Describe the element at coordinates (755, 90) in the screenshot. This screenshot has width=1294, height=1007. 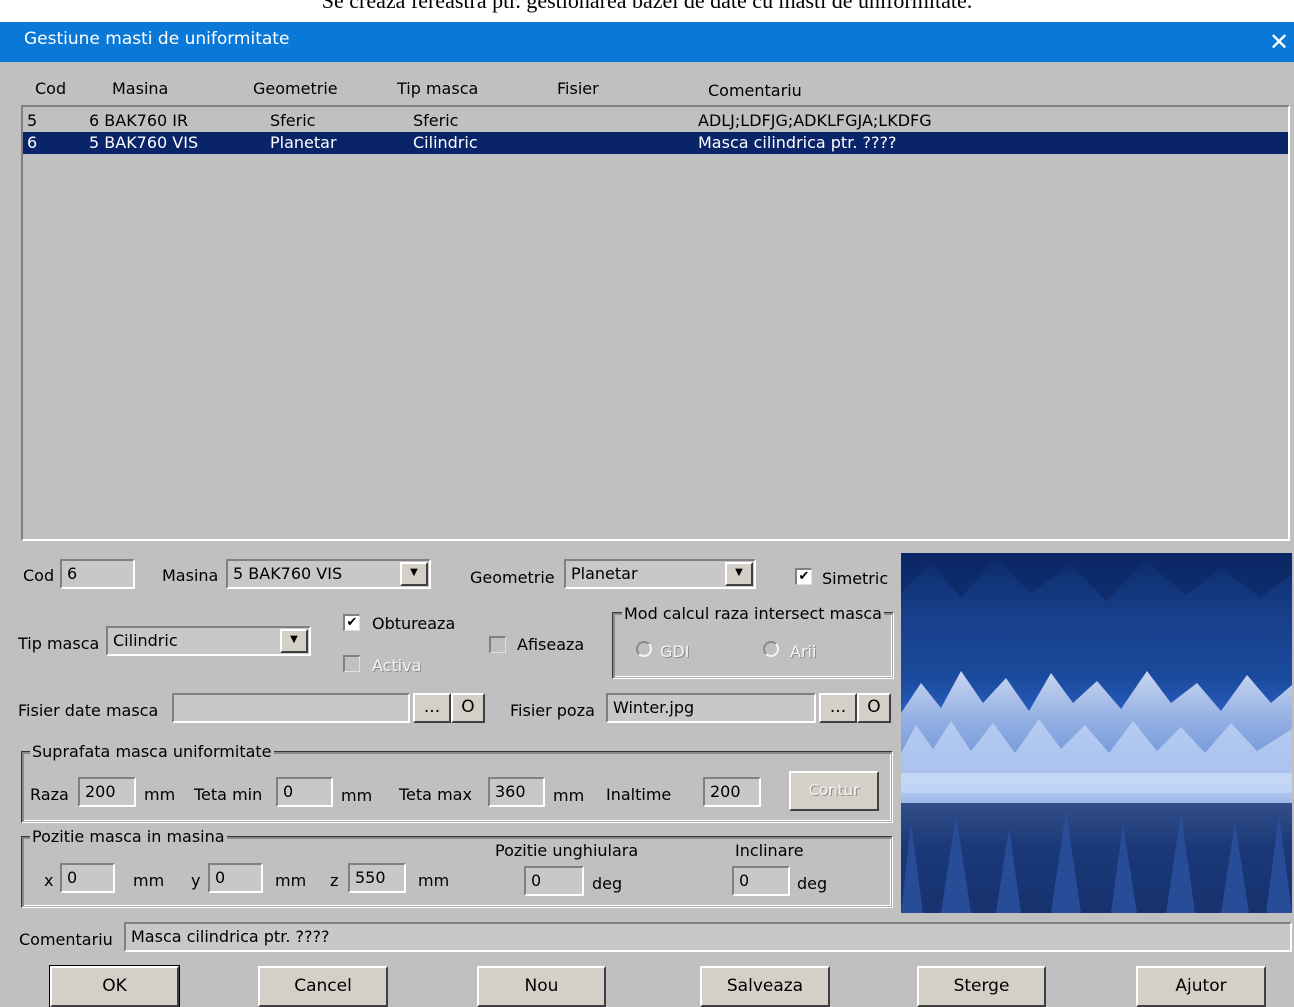
I see `column-header-comentariu: Comentariu` at that location.